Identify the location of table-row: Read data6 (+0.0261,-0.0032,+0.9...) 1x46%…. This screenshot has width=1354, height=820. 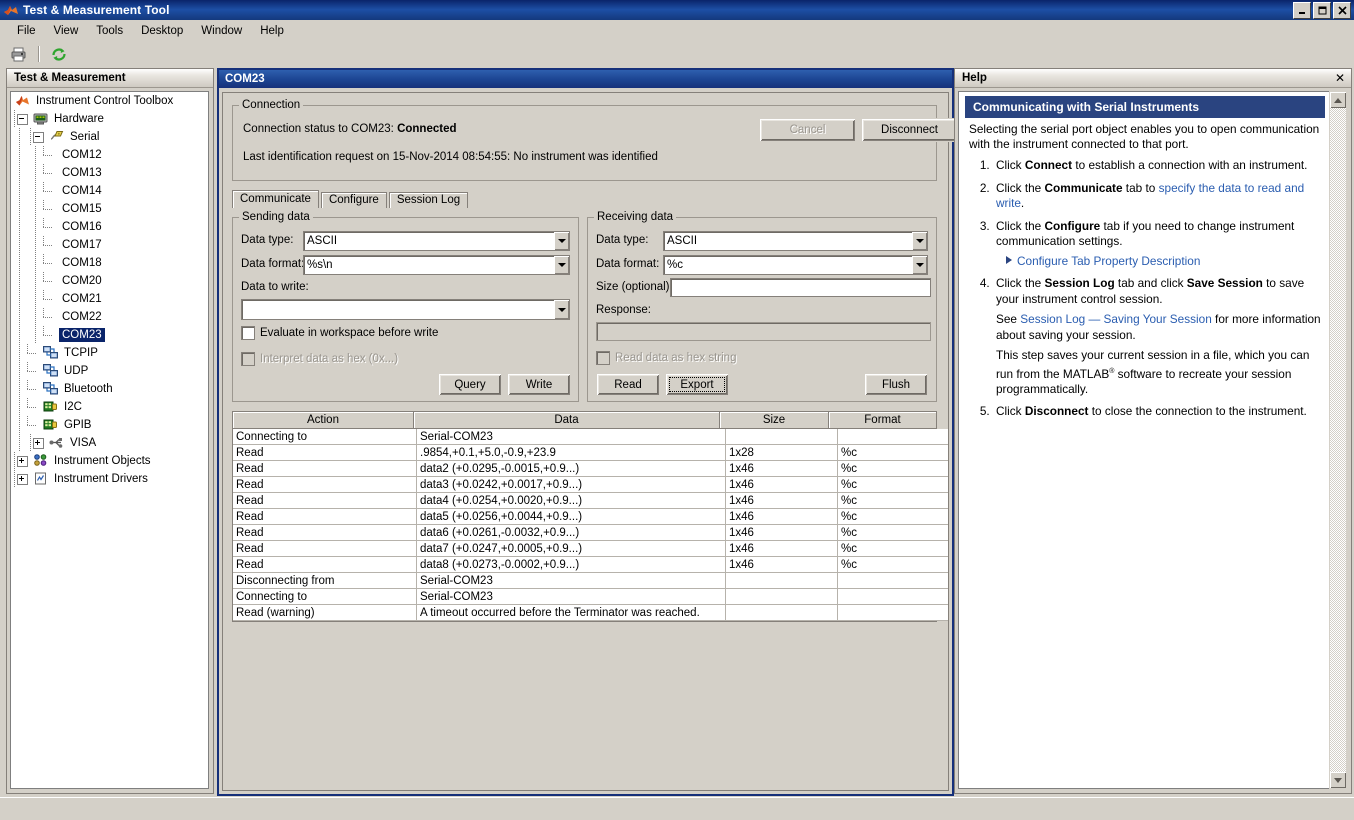
(590, 533).